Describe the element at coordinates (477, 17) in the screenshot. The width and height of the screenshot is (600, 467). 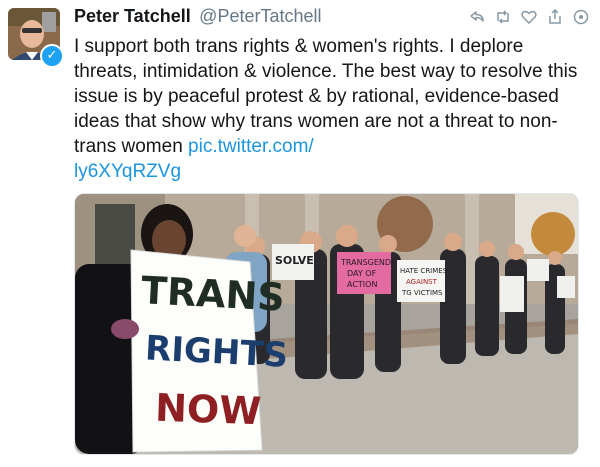
I see `reply-icon` at that location.